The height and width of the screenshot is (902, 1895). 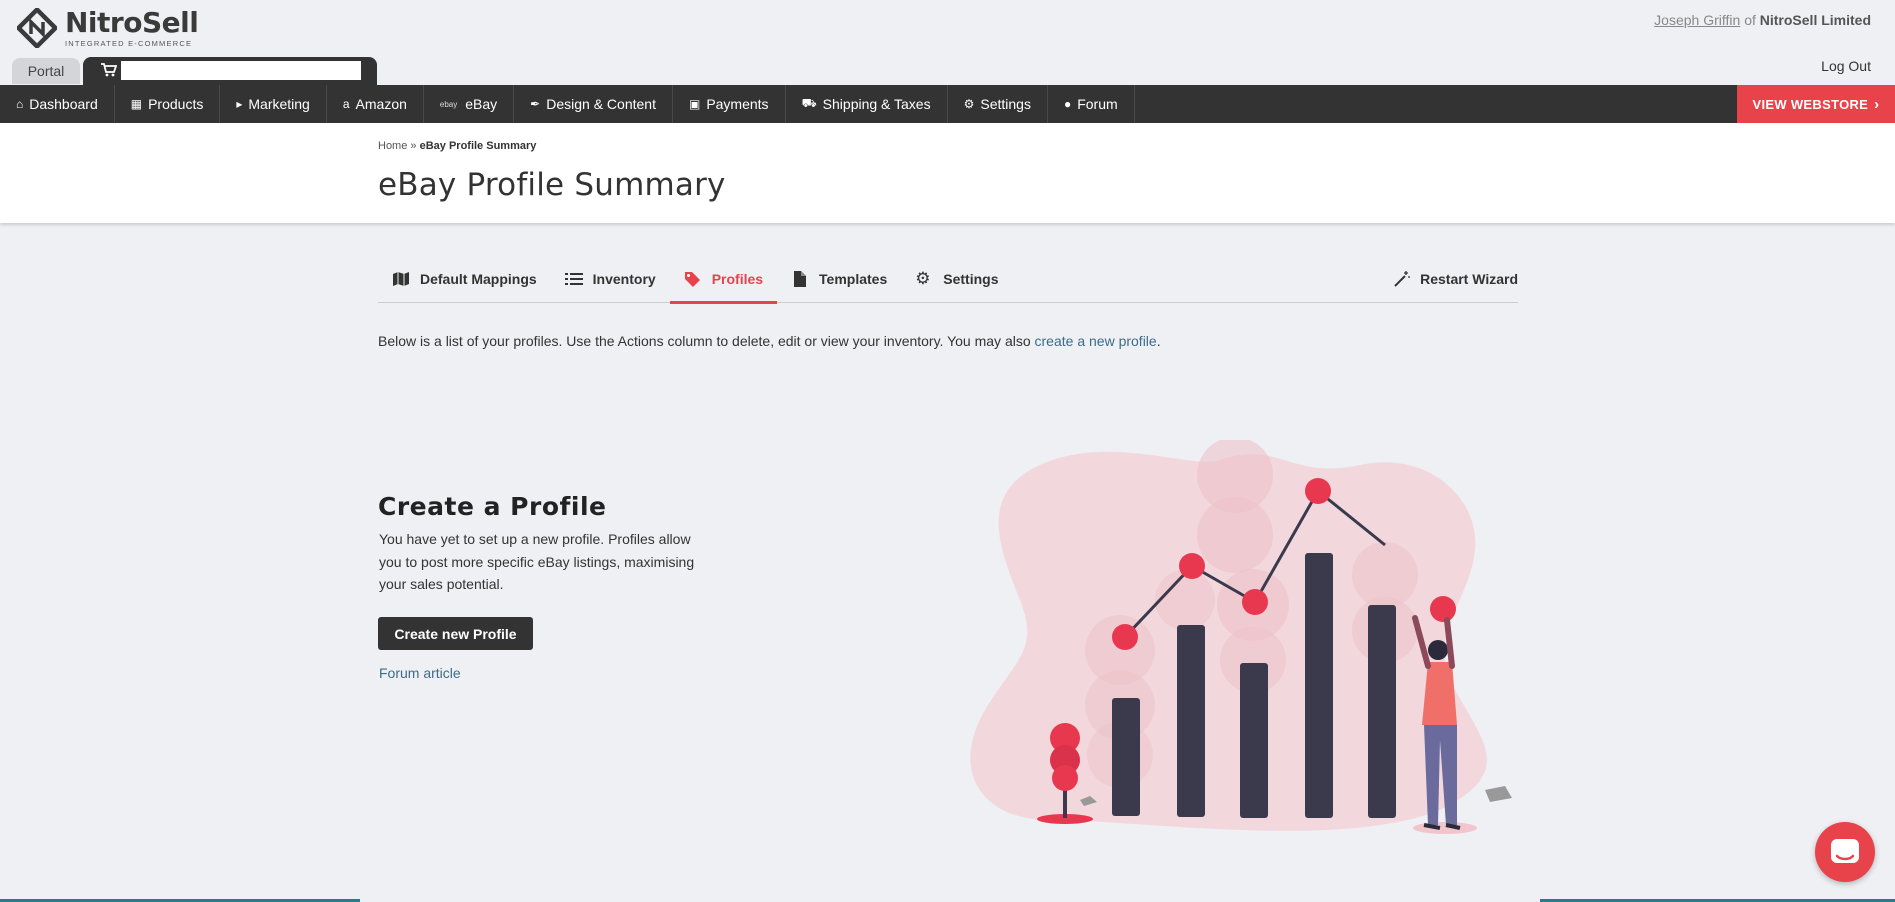 I want to click on brand-logo: NitroSell INTEGRATED E-COMMERCE, so click(x=108, y=27).